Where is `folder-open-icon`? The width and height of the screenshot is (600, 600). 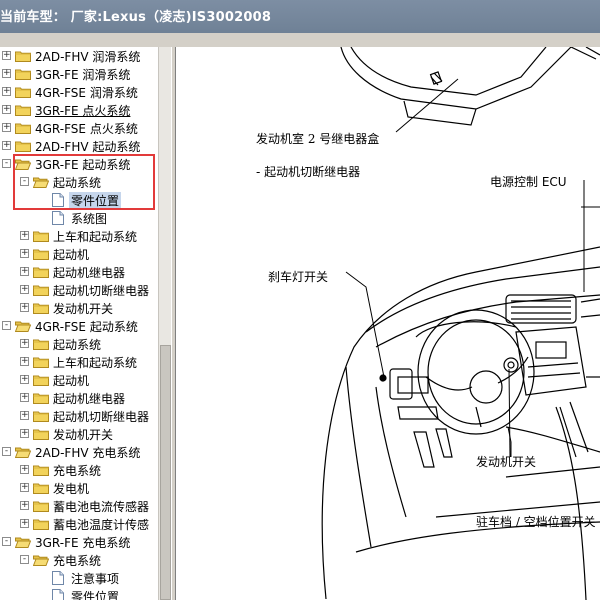 folder-open-icon is located at coordinates (23, 326).